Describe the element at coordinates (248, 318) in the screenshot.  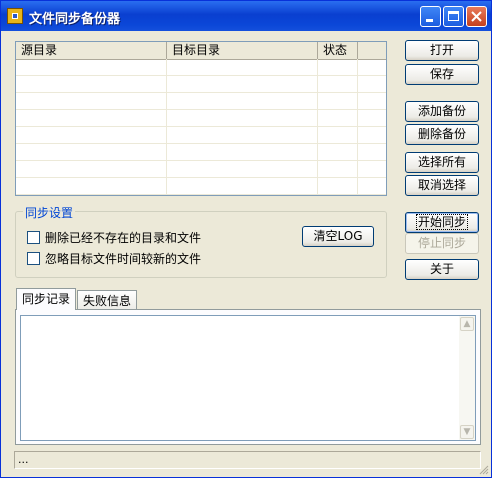
I see `log-text` at that location.